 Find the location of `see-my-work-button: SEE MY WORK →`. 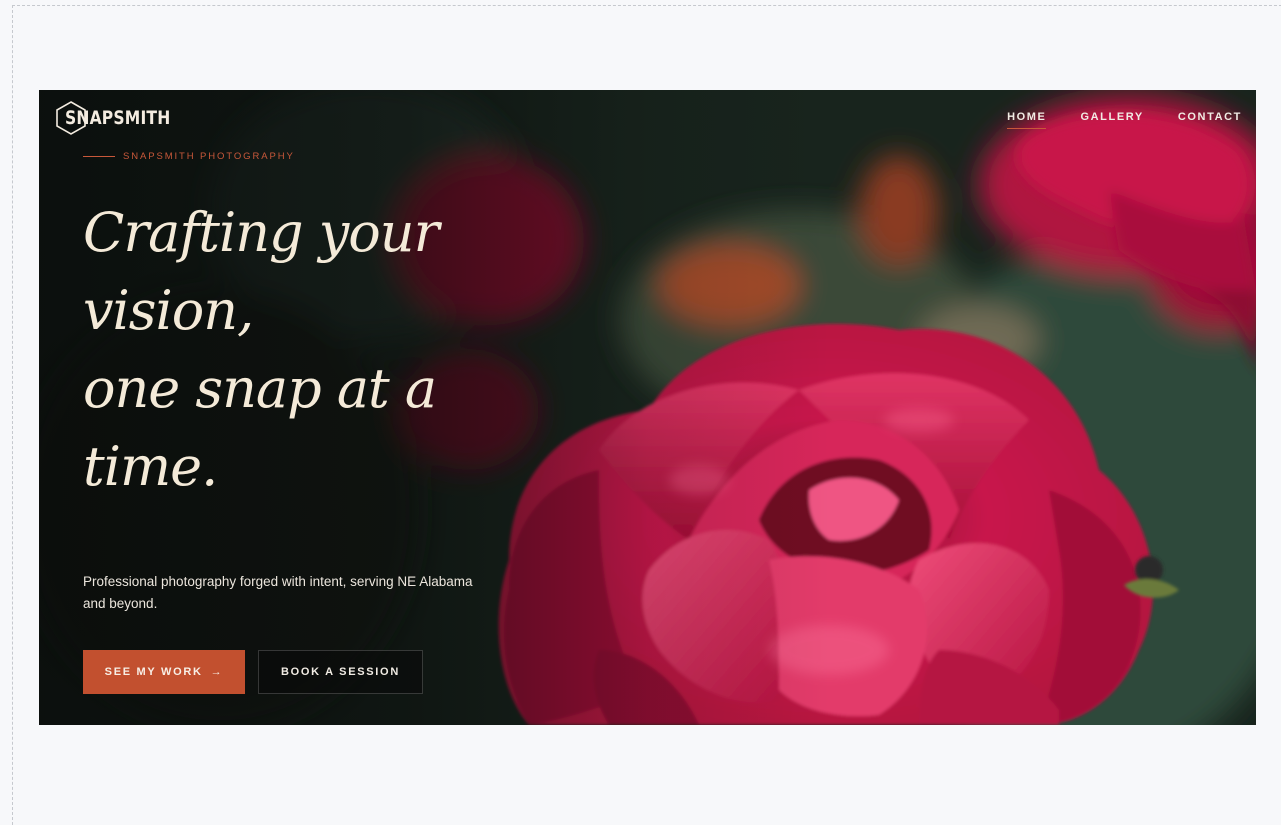

see-my-work-button: SEE MY WORK → is located at coordinates (164, 672).